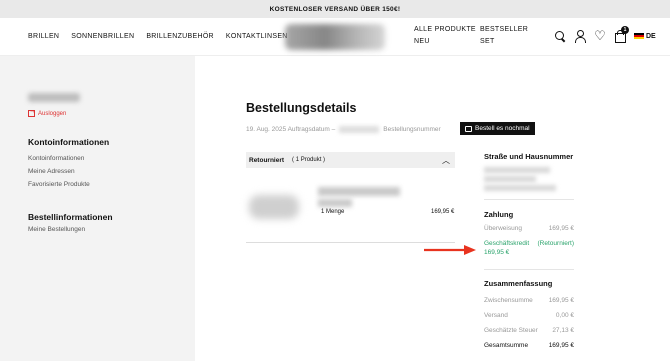  Describe the element at coordinates (510, 29) in the screenshot. I see `nav-bestseller: BESTSELLER` at that location.